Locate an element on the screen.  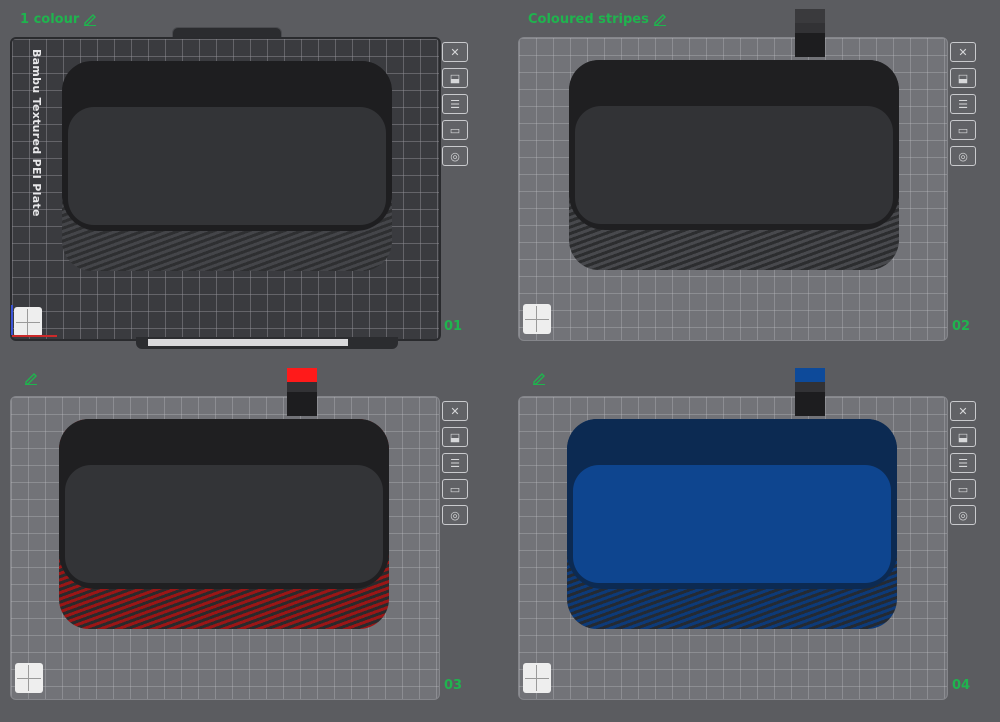
plate-title-2: Coloured stripes is located at coordinates (597, 19).